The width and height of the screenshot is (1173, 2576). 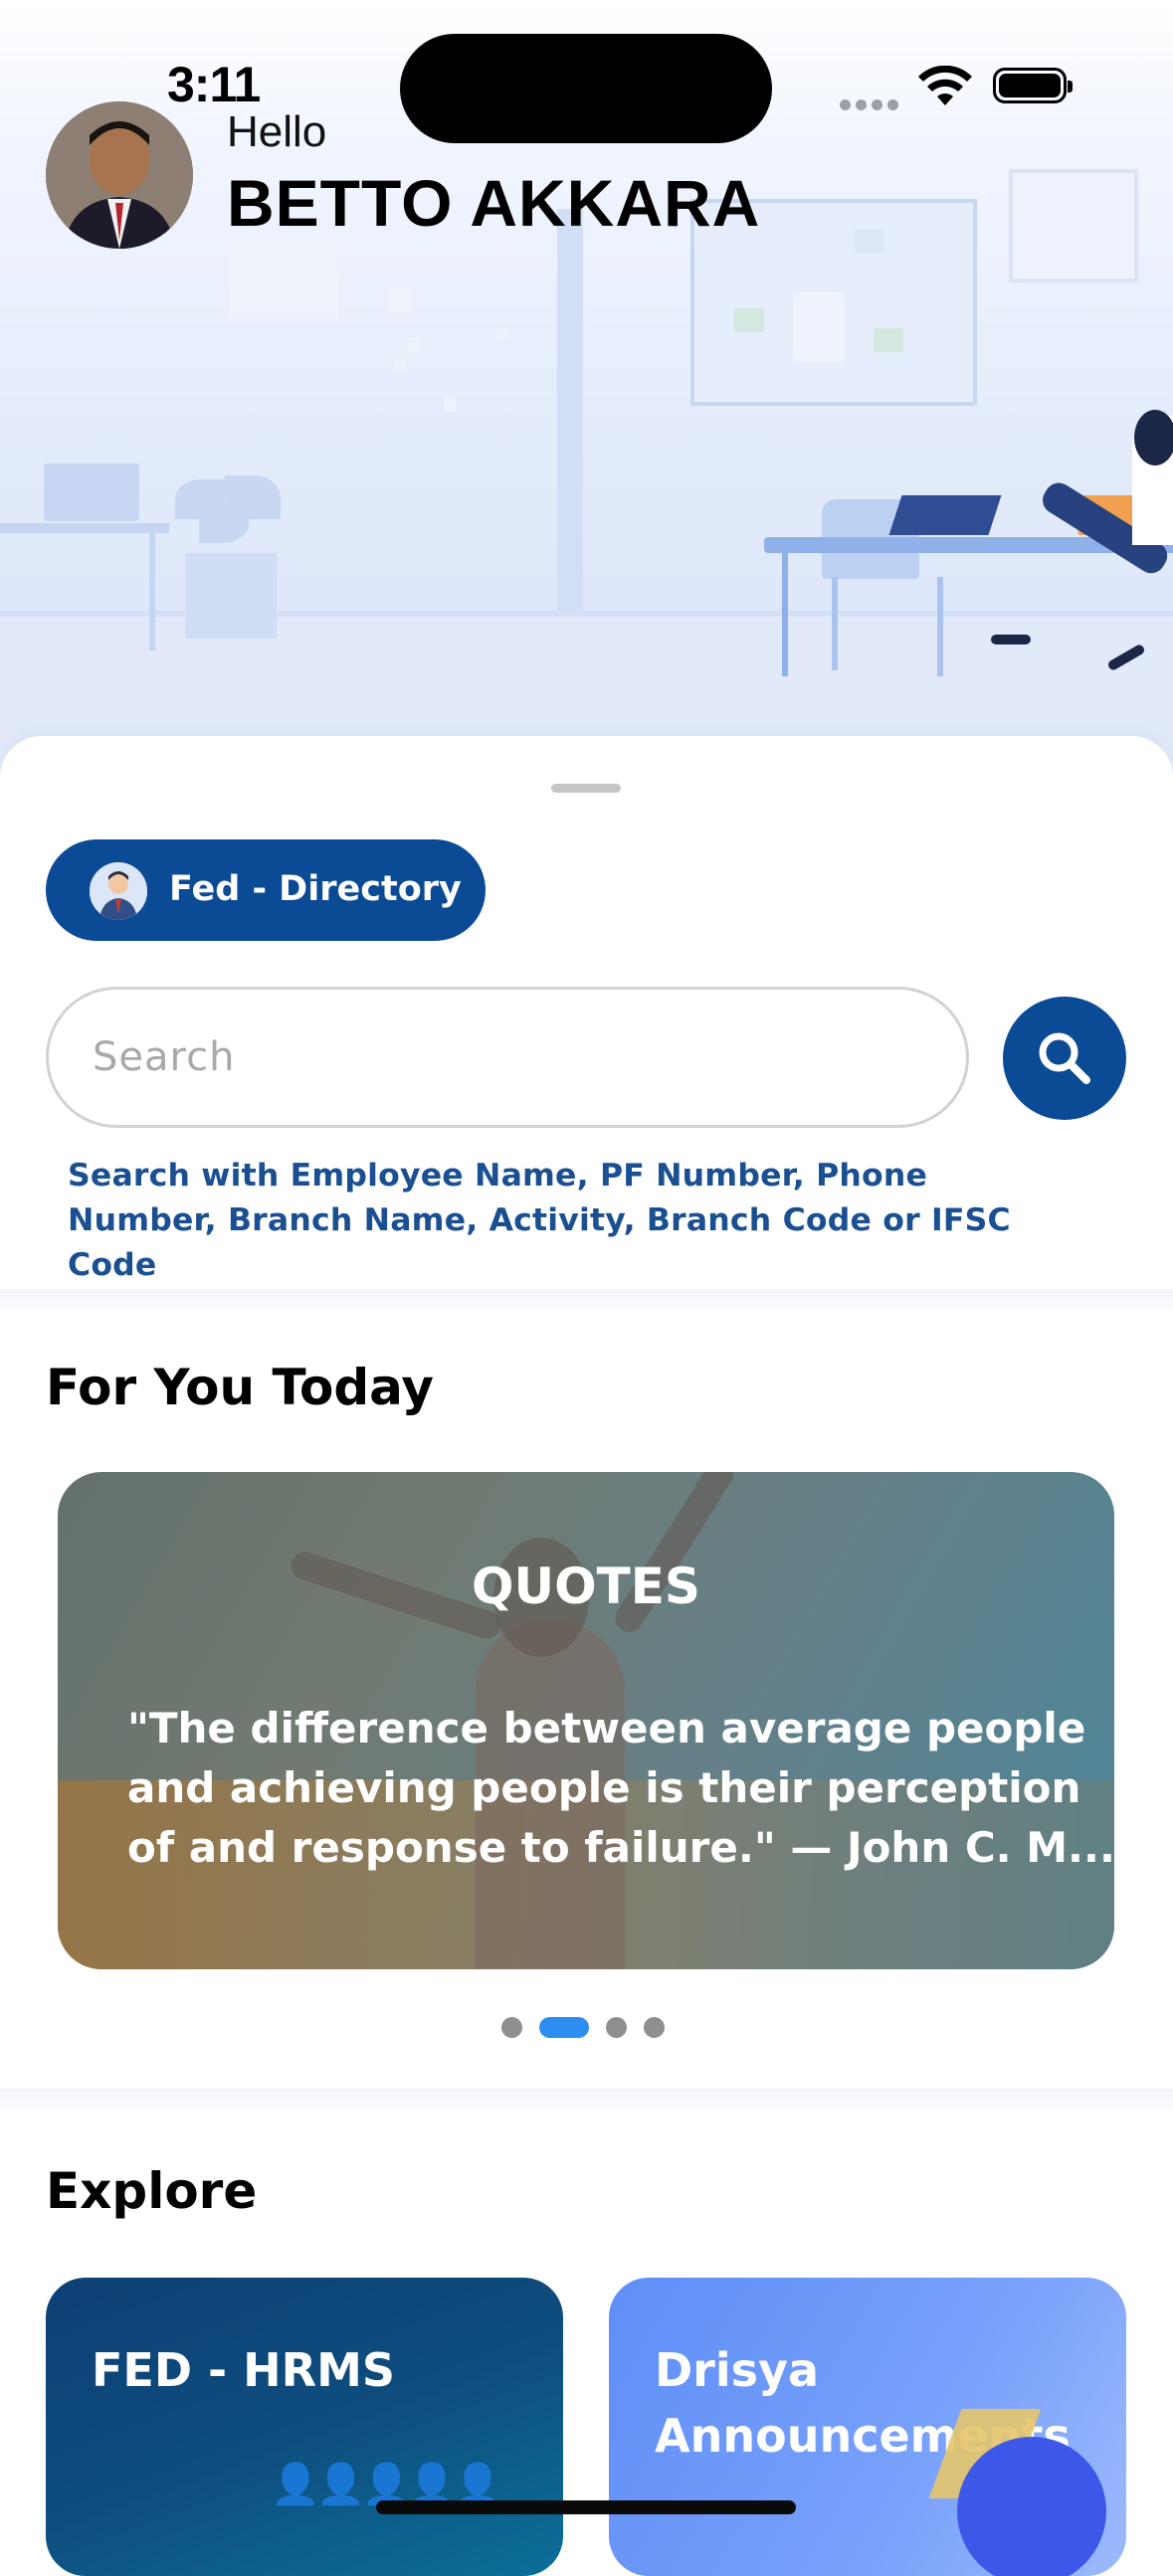 What do you see at coordinates (214, 84) in the screenshot?
I see `status-time: 3:11` at bounding box center [214, 84].